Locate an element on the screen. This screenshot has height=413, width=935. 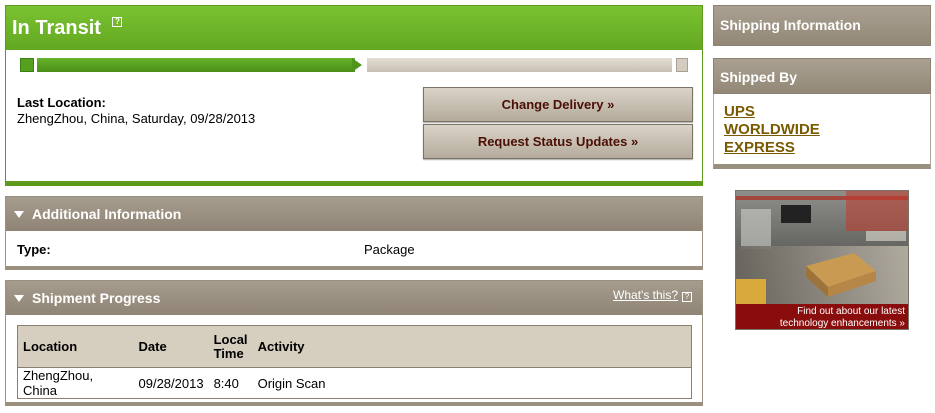
column-header-location: Location is located at coordinates (75, 346).